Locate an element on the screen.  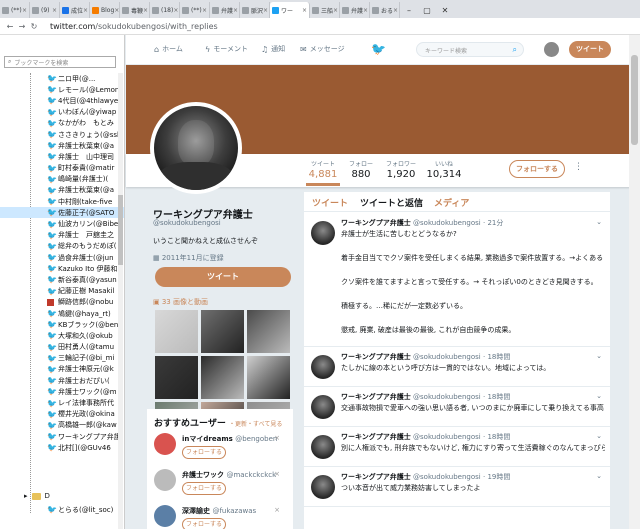
bookmark-item: 🐦 とらる(@lit_soc) is located at coordinates (62, 509).